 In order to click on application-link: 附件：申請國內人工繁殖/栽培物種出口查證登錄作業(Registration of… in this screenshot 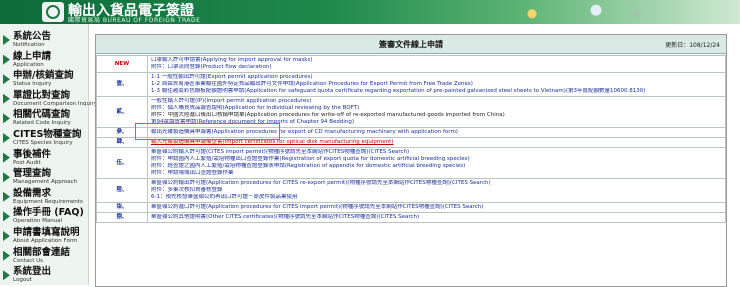, I will do `click(436, 159)`.